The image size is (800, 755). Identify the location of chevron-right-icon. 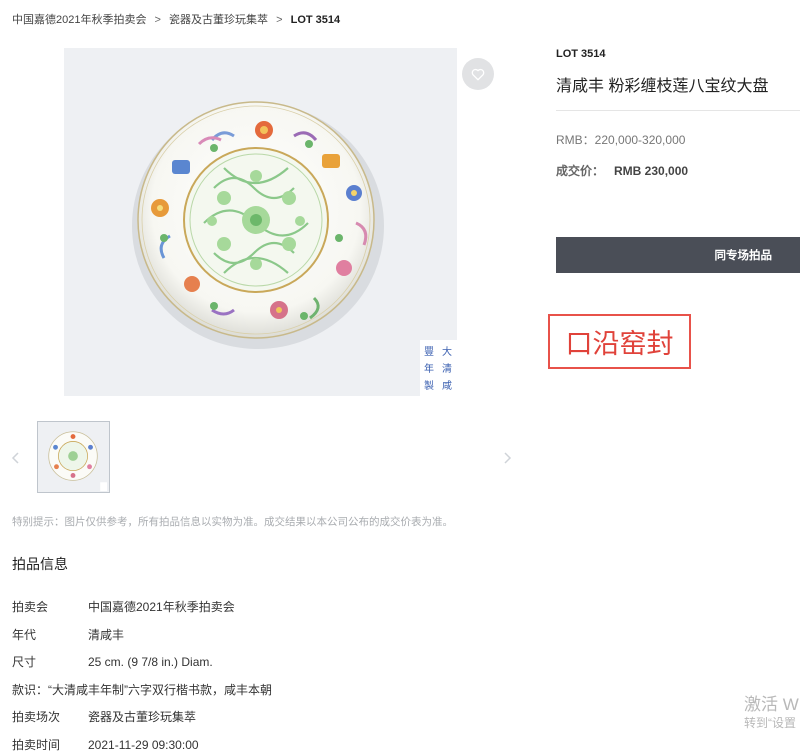
(508, 458).